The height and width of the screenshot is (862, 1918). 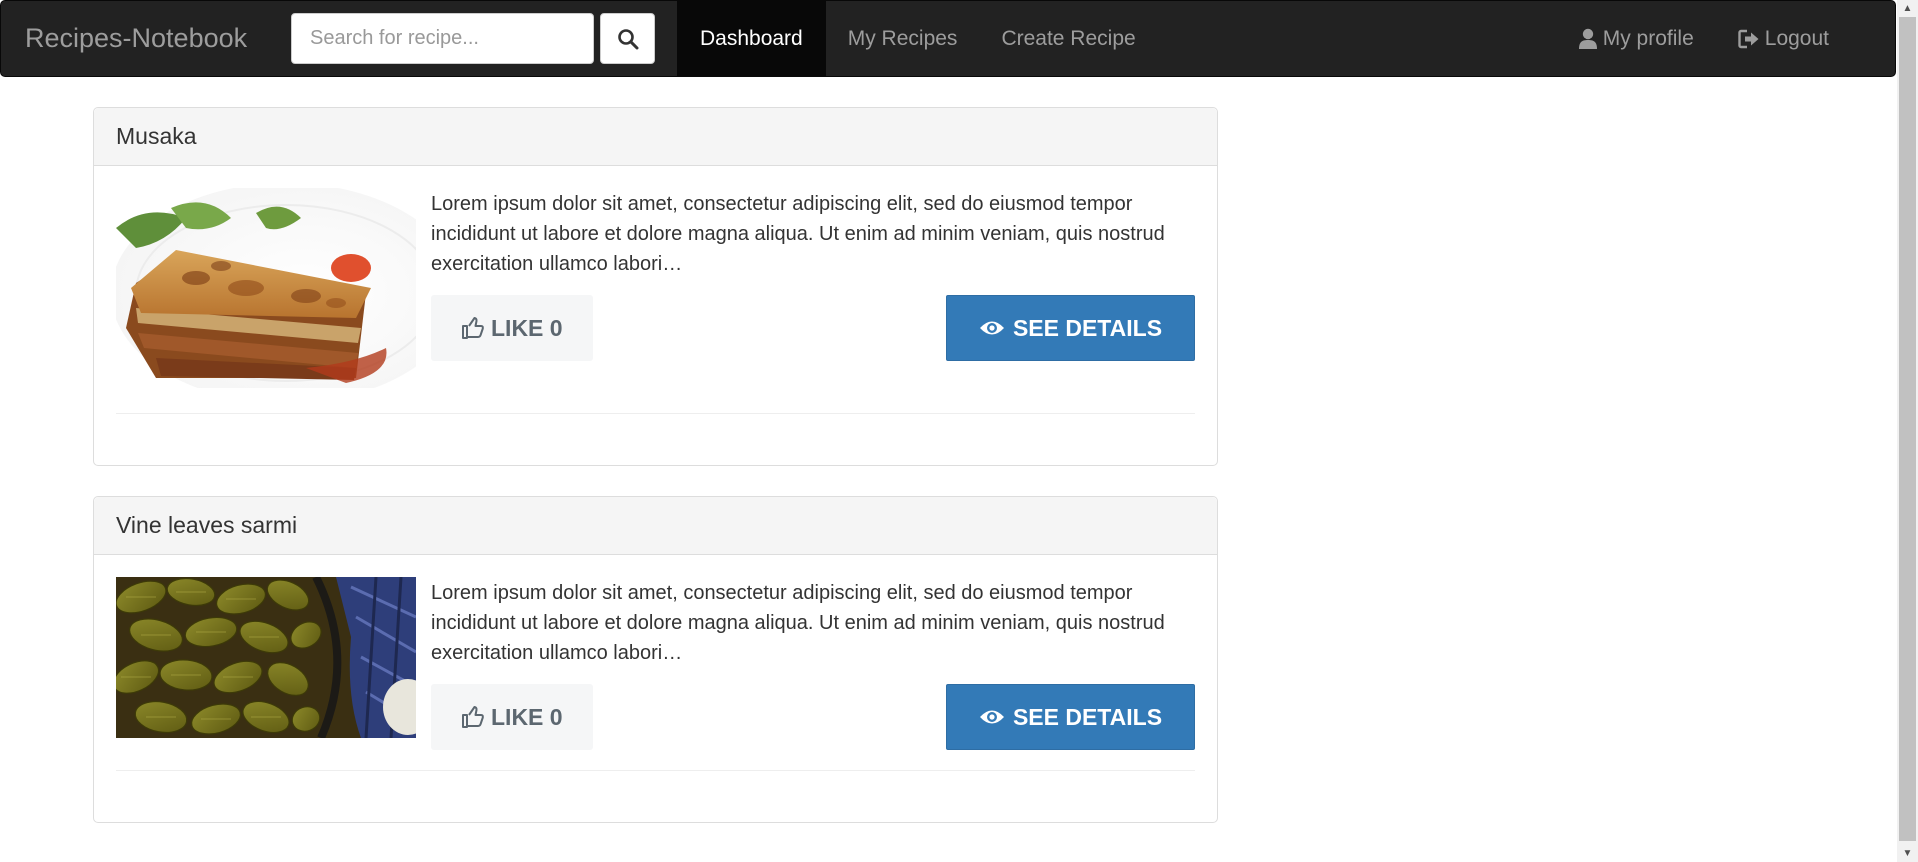 What do you see at coordinates (266, 658) in the screenshot?
I see `vine-leaves-sarmi-photo` at bounding box center [266, 658].